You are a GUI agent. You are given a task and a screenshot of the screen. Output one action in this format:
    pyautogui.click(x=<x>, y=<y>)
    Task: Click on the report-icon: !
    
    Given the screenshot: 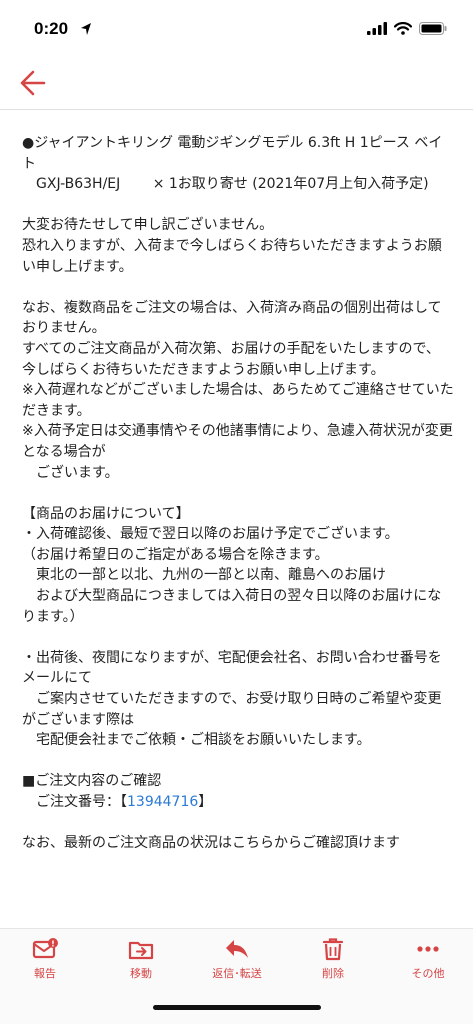 What is the action you would take?
    pyautogui.click(x=45, y=948)
    